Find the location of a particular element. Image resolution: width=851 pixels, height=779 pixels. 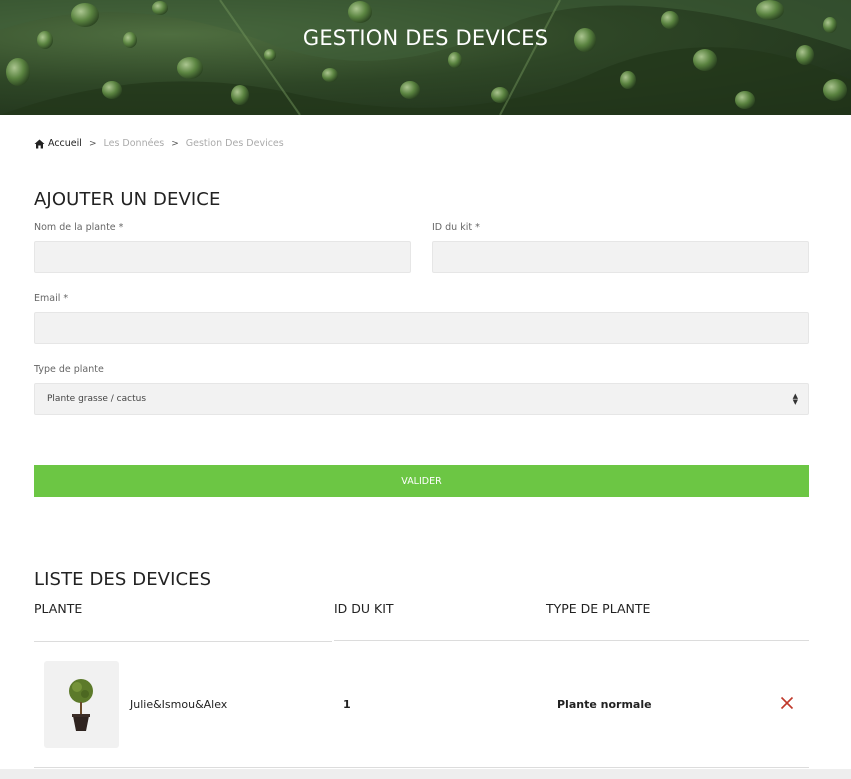

device-kit-id: 1 is located at coordinates (347, 704).